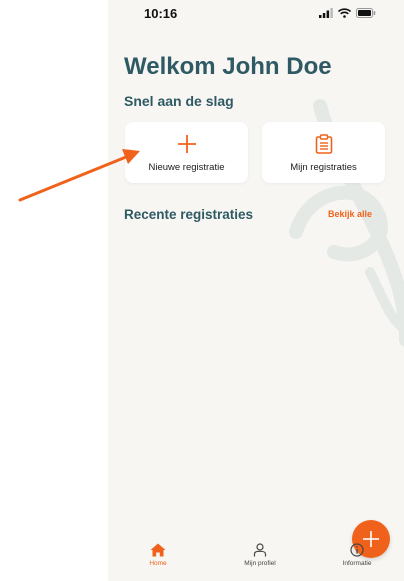  Describe the element at coordinates (346, 223) in the screenshot. I see `background-swirl-decoration` at that location.